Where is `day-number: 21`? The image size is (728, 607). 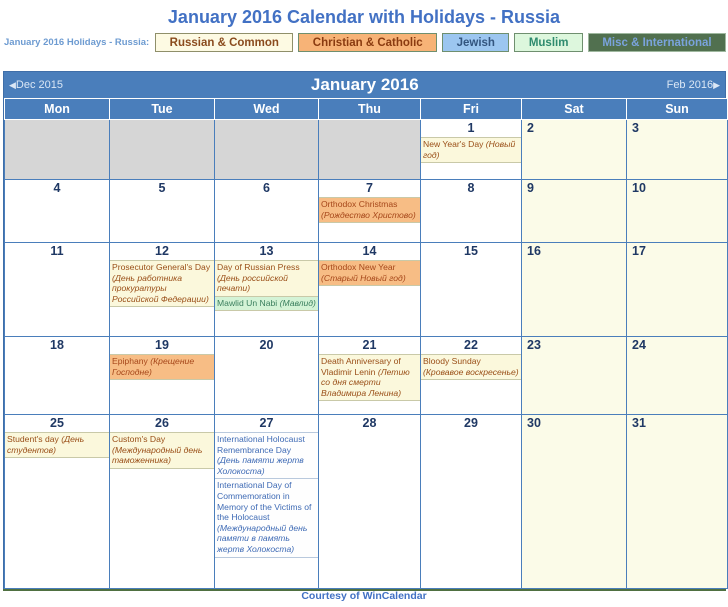 day-number: 21 is located at coordinates (369, 345).